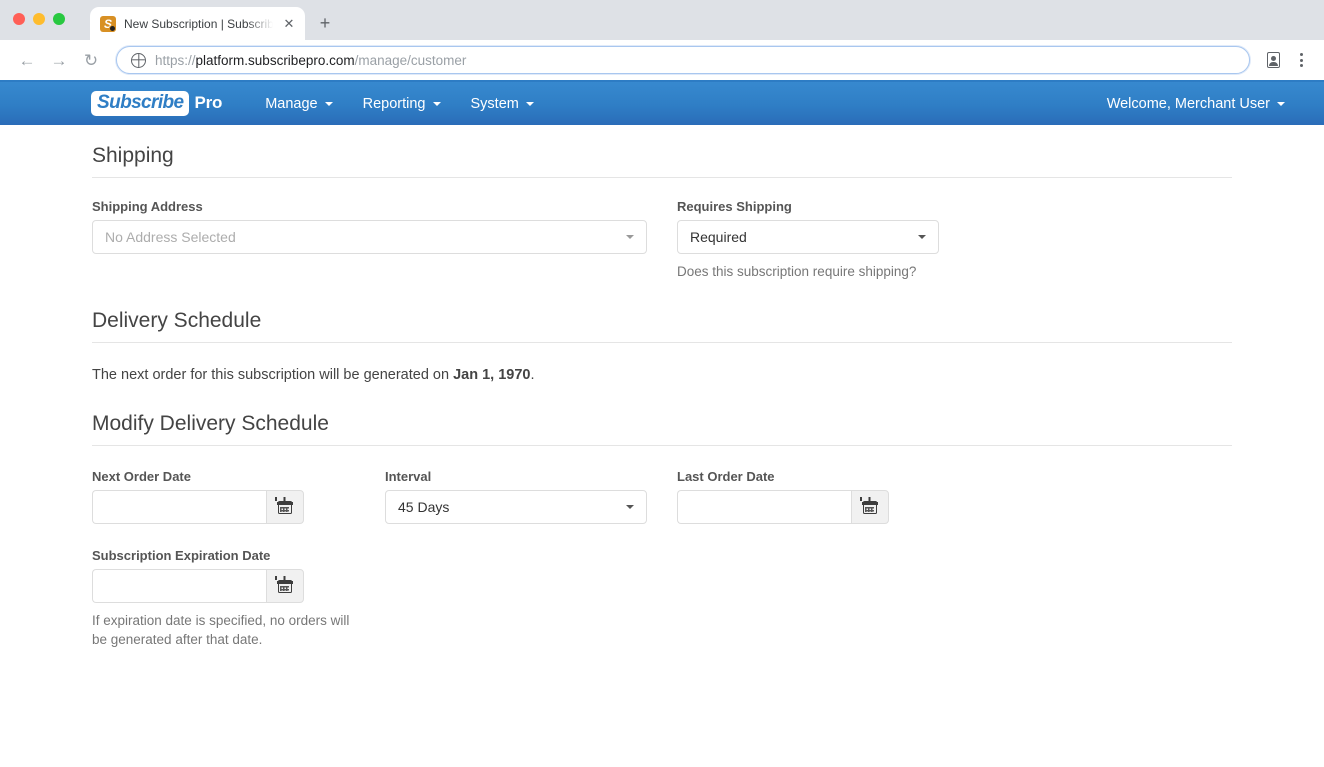  I want to click on interval-select: 45 Days, so click(516, 506).